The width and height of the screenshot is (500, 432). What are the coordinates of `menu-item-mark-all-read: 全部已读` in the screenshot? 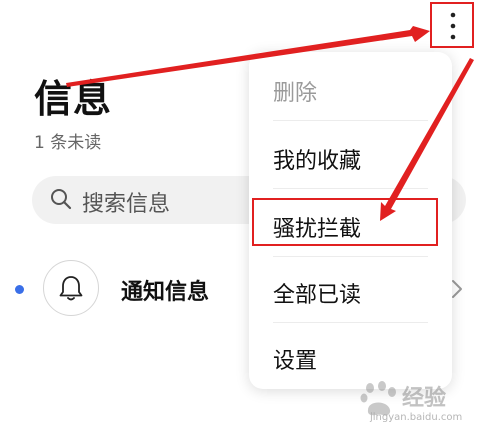 It's located at (350, 291).